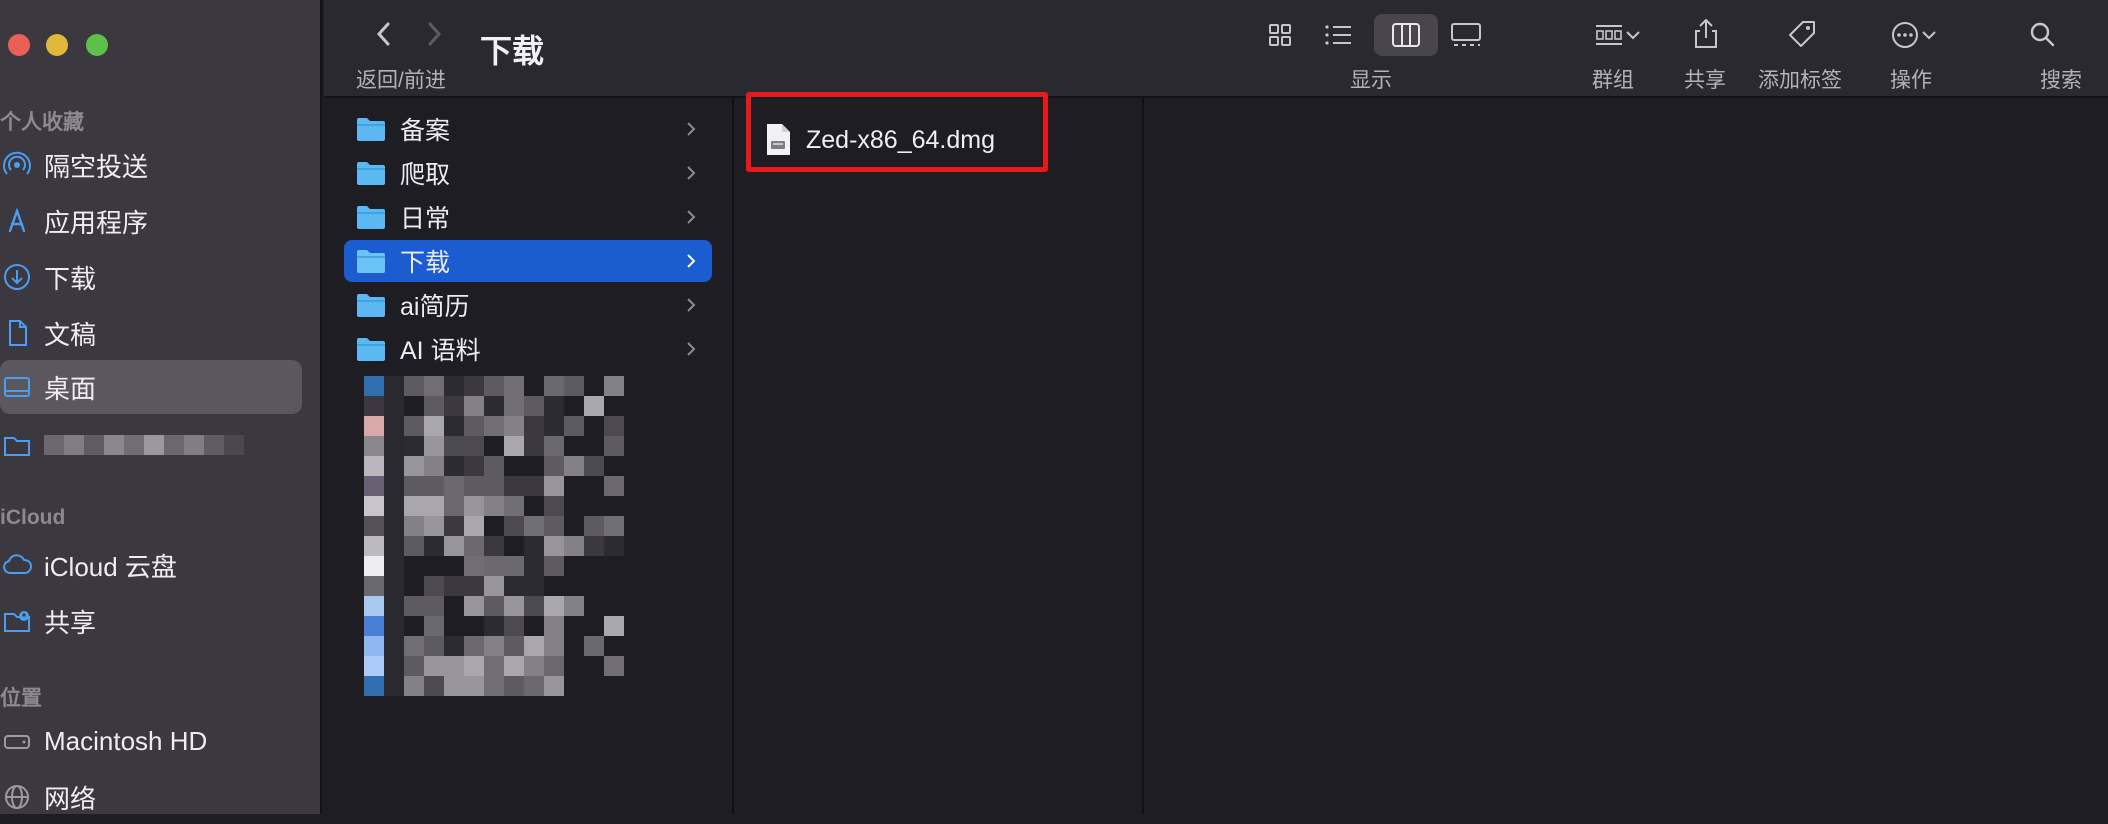 The image size is (2108, 824). What do you see at coordinates (1911, 80) in the screenshot?
I see `action-label: 操作` at bounding box center [1911, 80].